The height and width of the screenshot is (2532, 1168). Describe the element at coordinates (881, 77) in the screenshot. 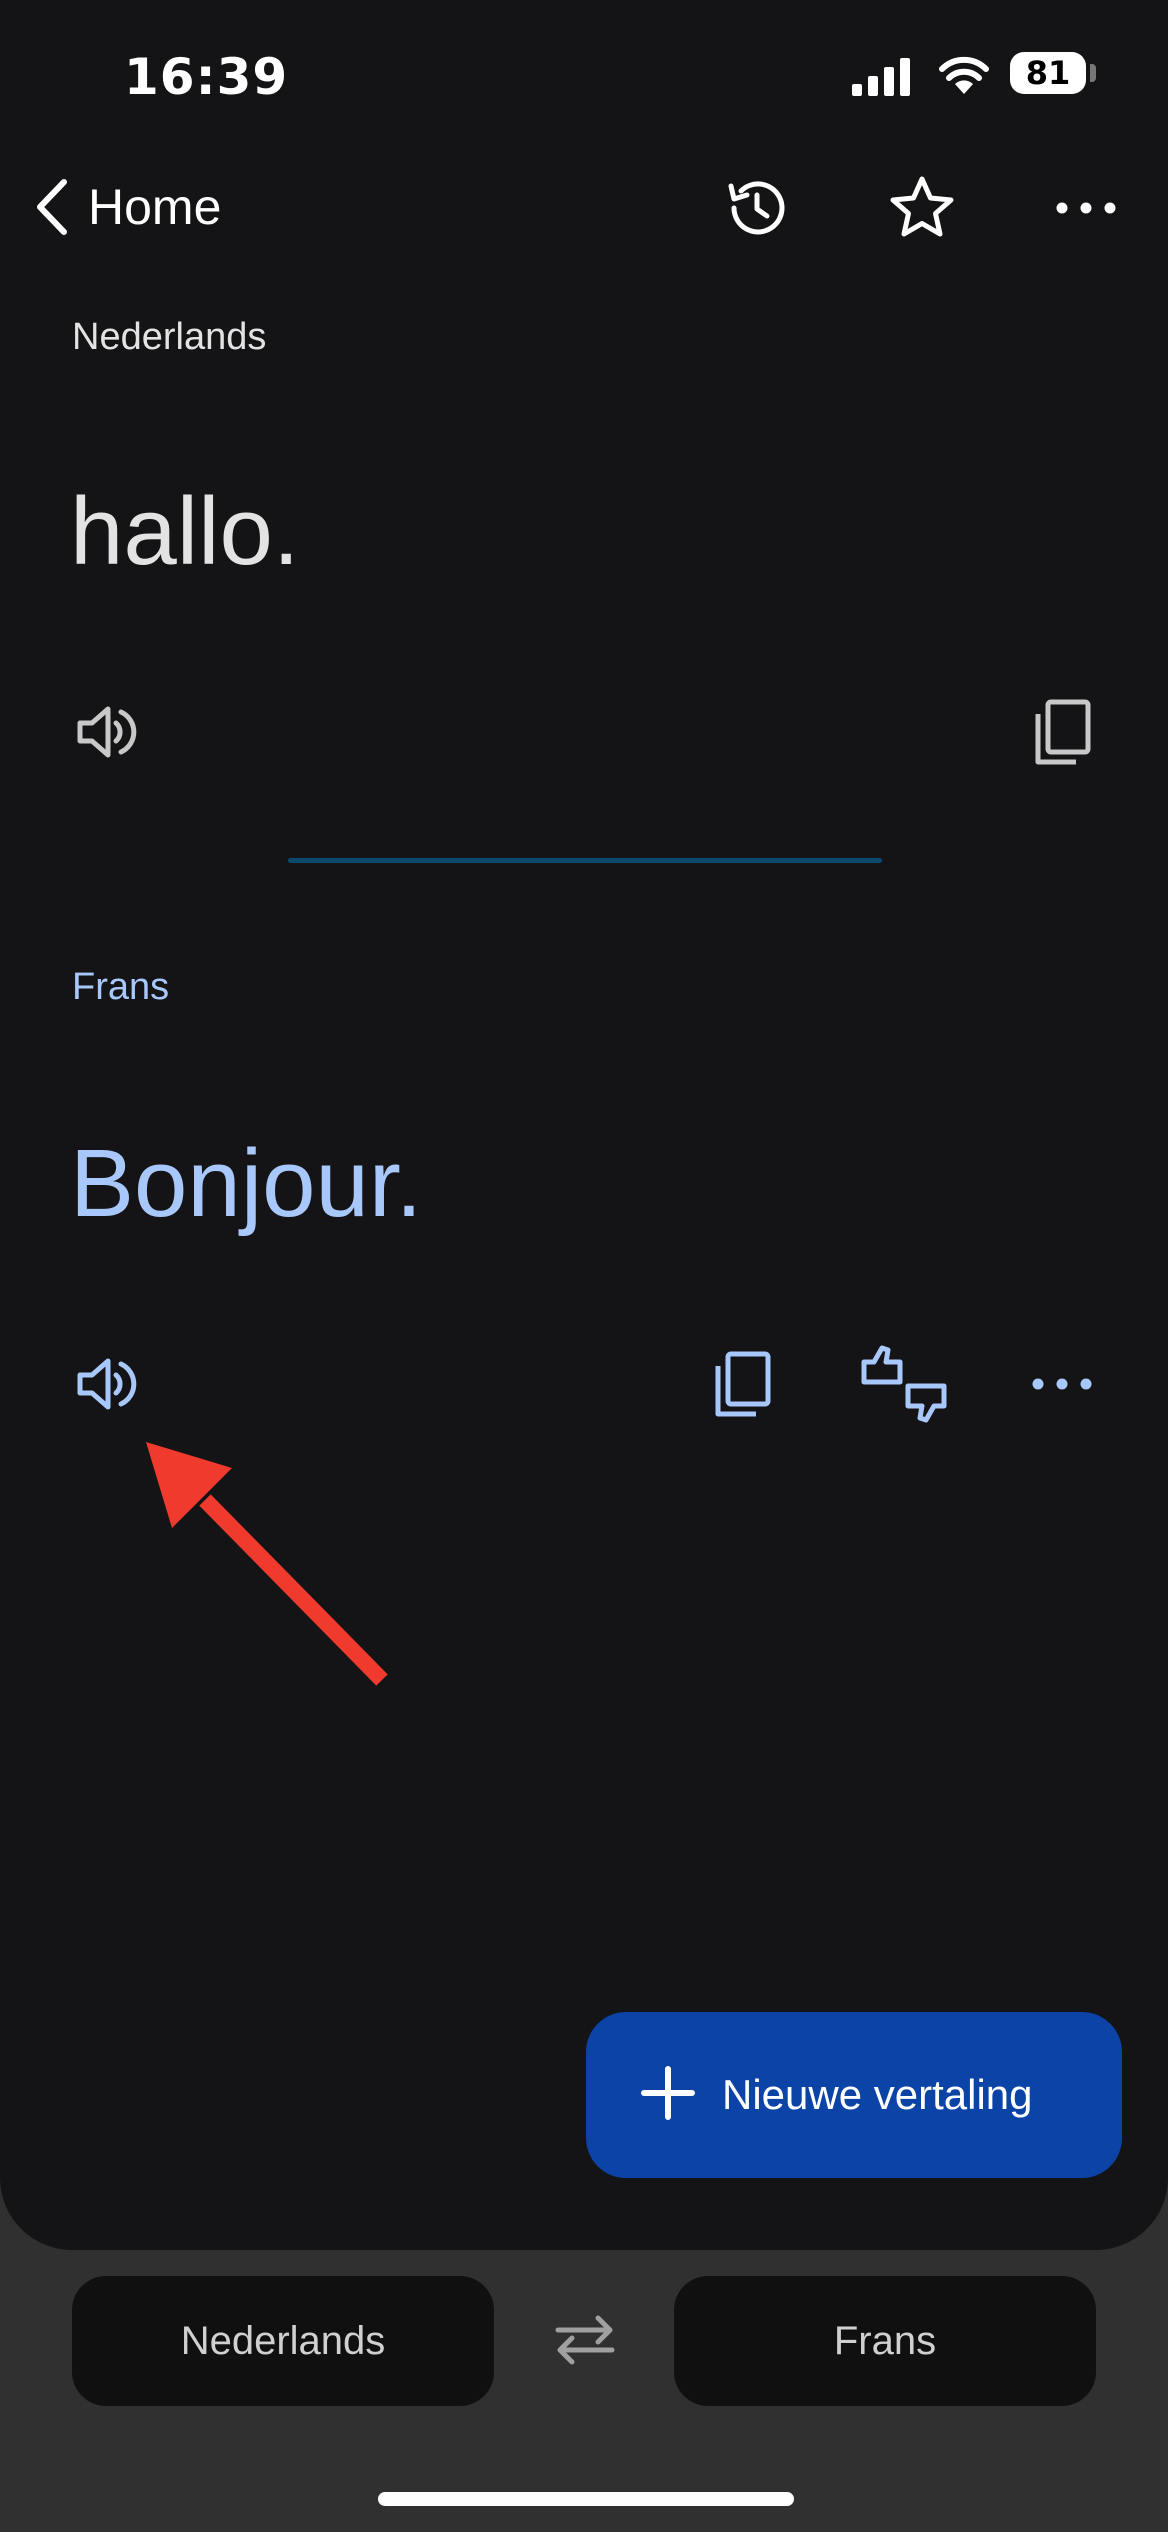

I see `cellular-signal-icon` at that location.